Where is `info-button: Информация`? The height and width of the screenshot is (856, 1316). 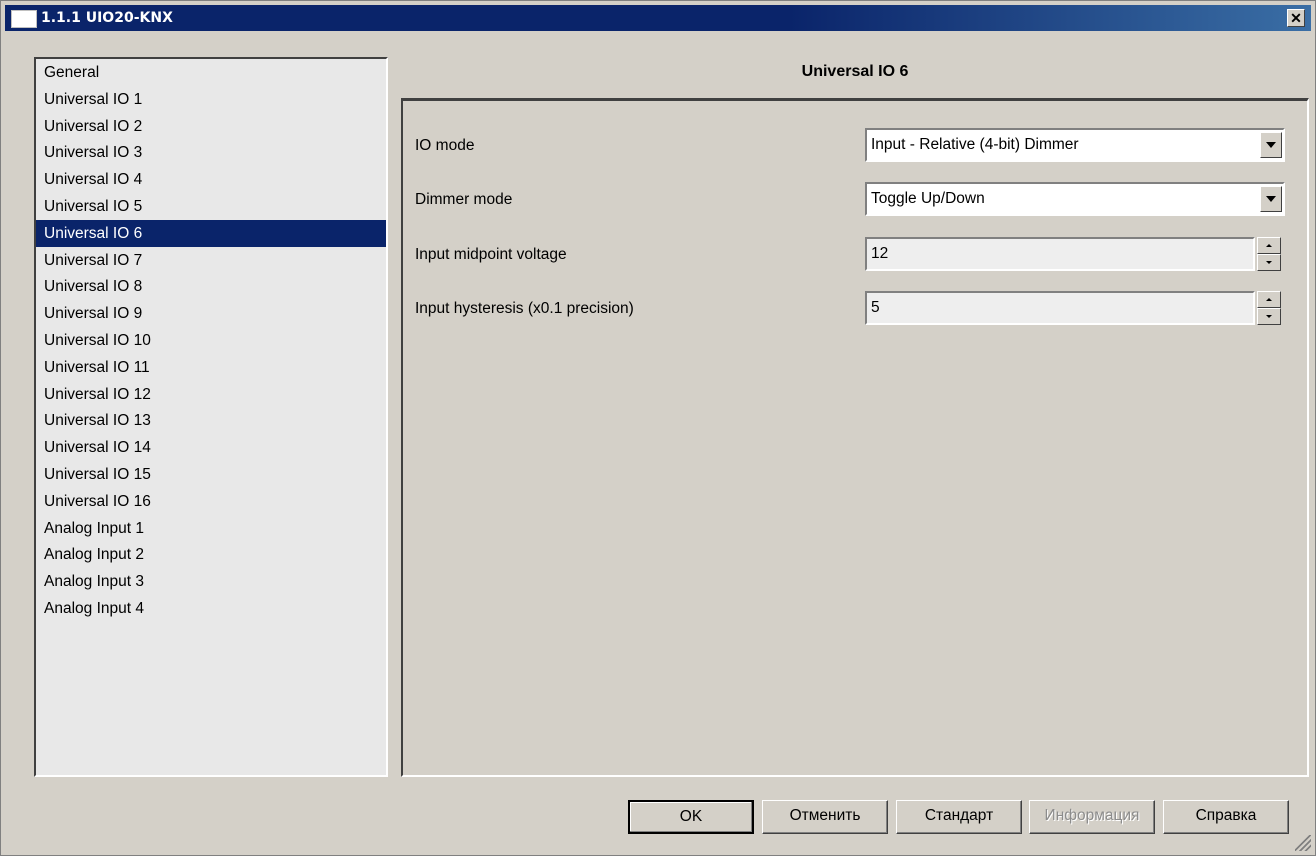 info-button: Информация is located at coordinates (1092, 817).